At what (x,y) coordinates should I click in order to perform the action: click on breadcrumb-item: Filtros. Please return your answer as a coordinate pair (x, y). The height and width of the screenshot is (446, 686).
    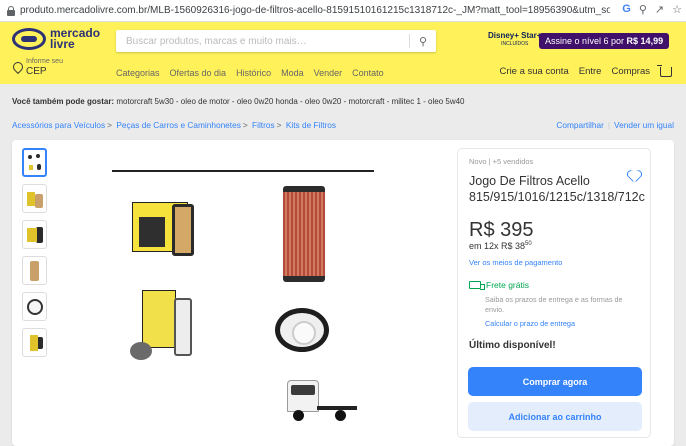
    Looking at the image, I should click on (263, 125).